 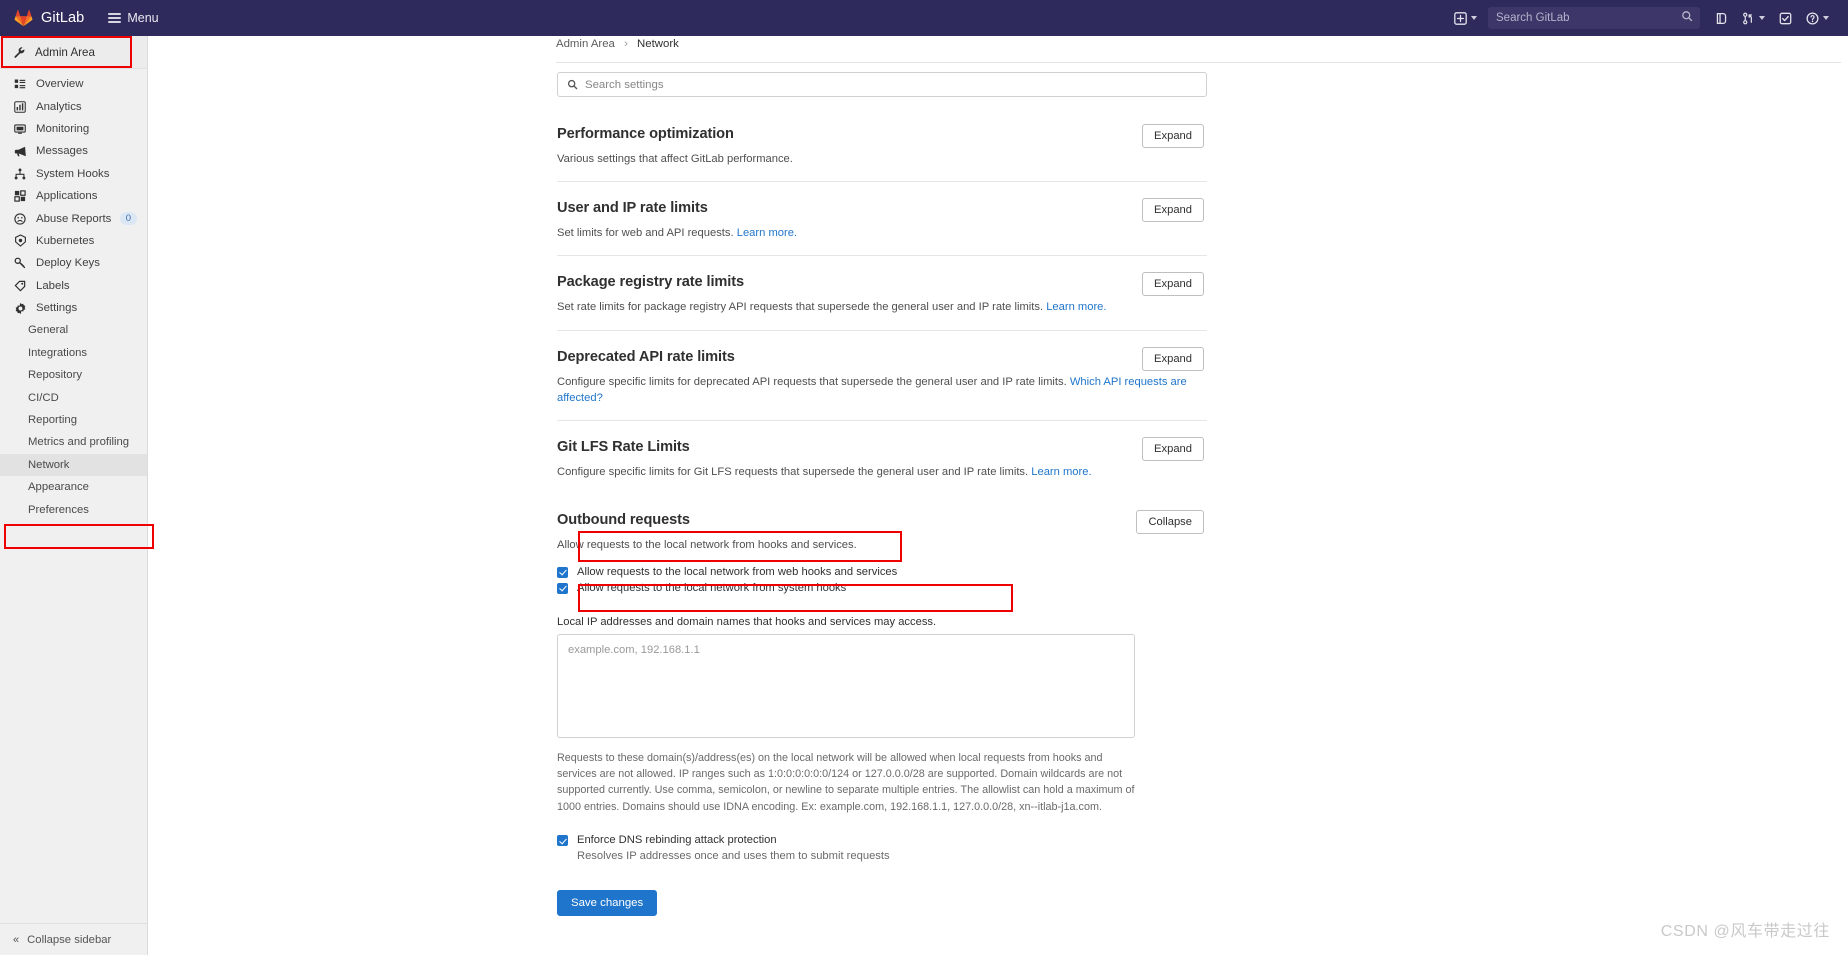 I want to click on double-chevron-left-icon: «, so click(x=16, y=939).